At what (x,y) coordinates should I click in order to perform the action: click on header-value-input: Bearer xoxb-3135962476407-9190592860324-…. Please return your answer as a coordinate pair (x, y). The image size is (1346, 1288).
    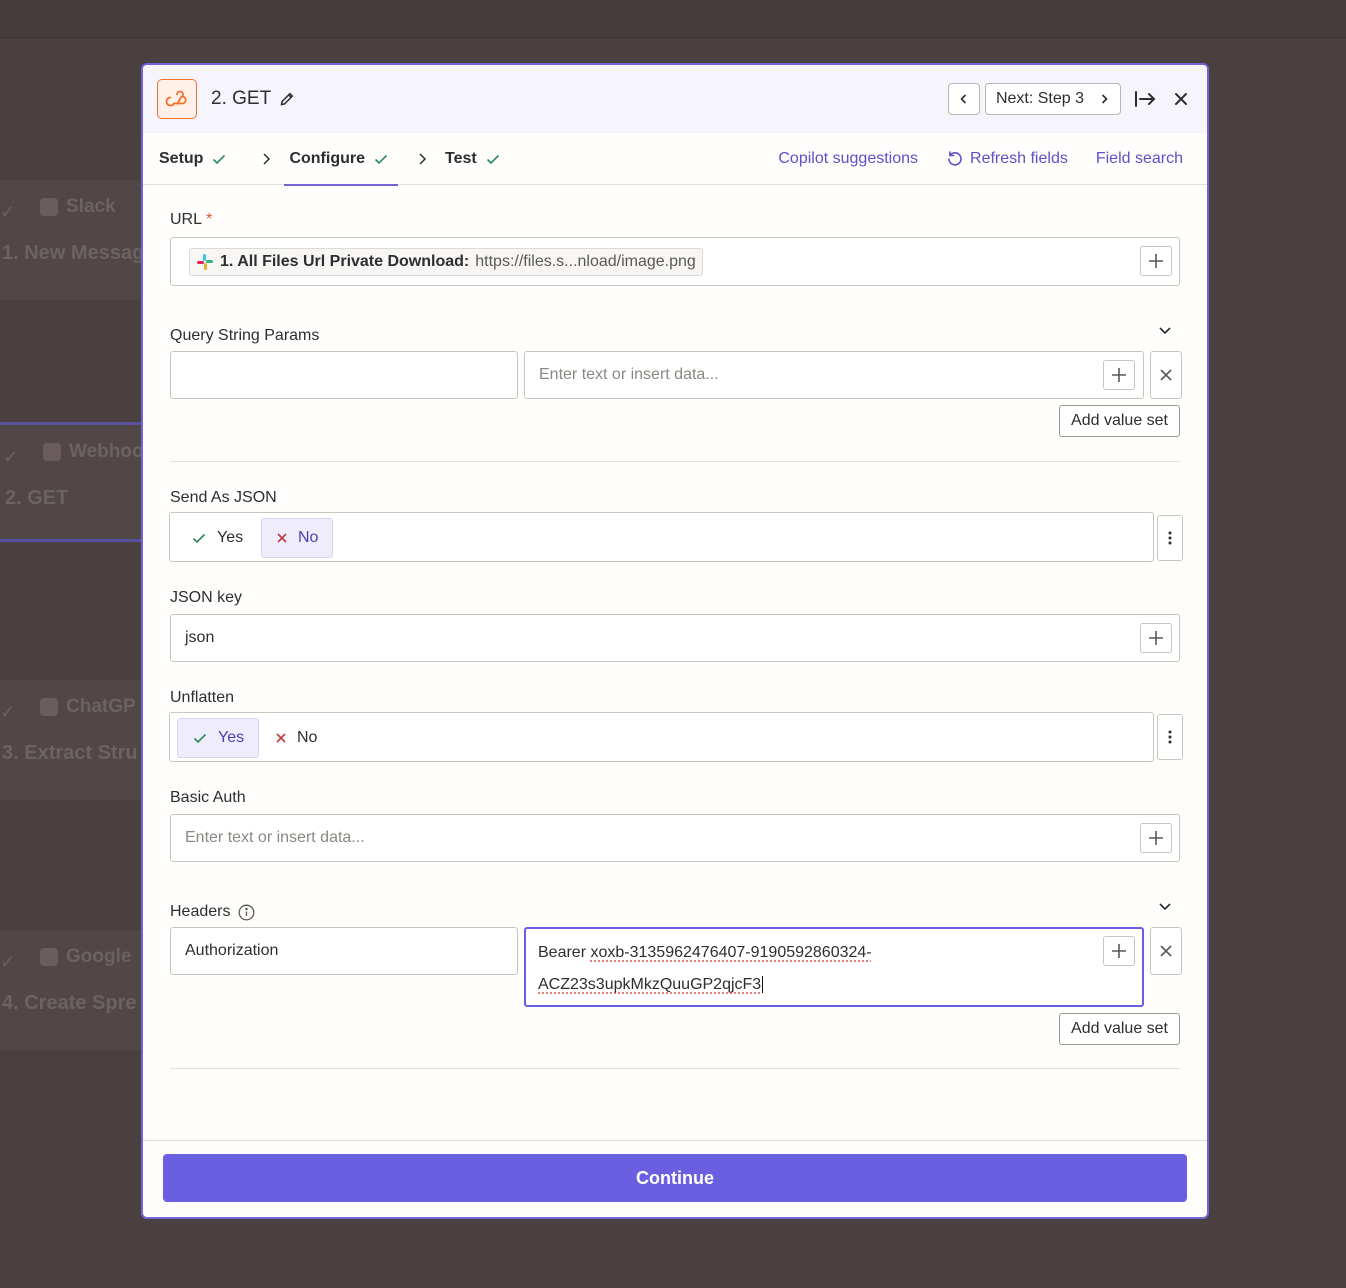
    Looking at the image, I should click on (834, 967).